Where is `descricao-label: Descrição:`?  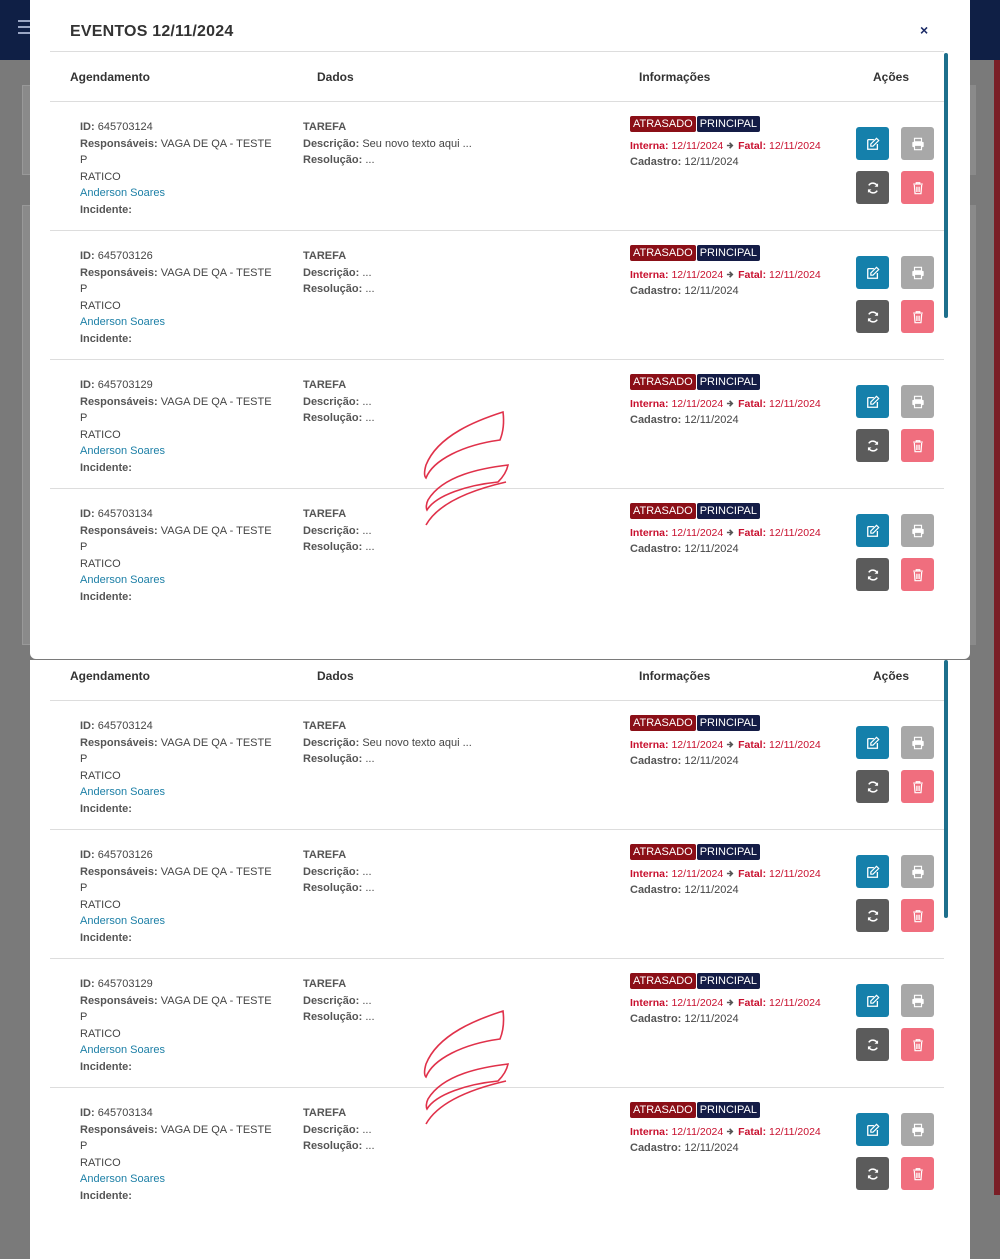 descricao-label: Descrição: is located at coordinates (331, 1000).